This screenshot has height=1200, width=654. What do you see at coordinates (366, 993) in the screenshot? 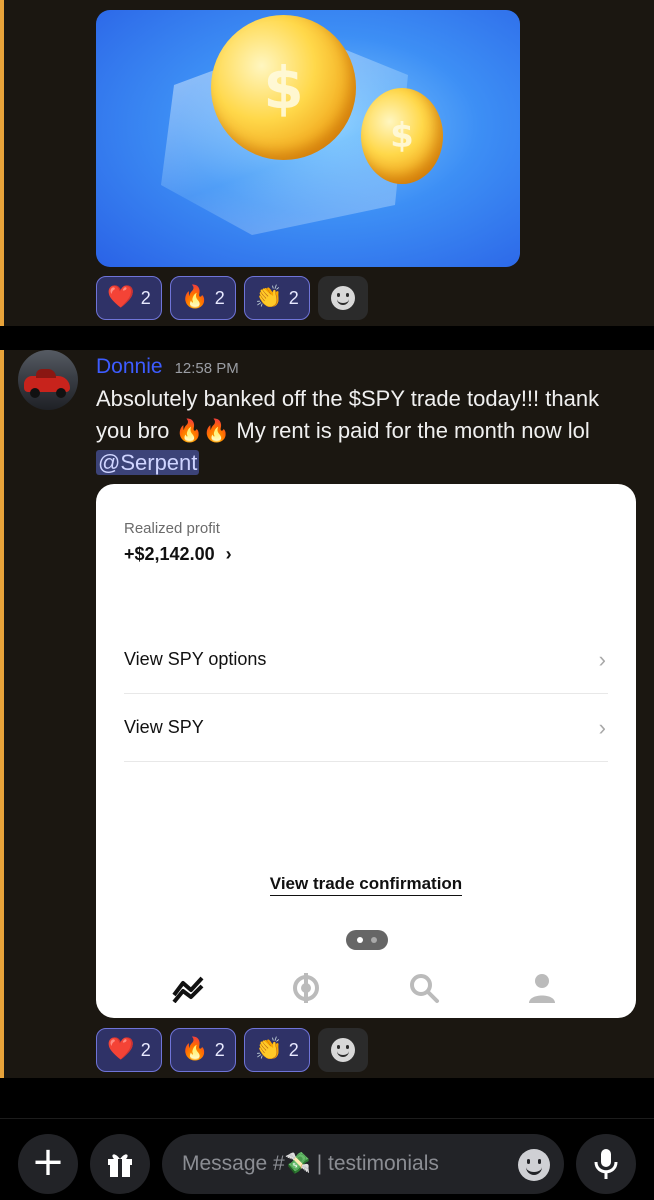
I see `attachment-tabbar` at bounding box center [366, 993].